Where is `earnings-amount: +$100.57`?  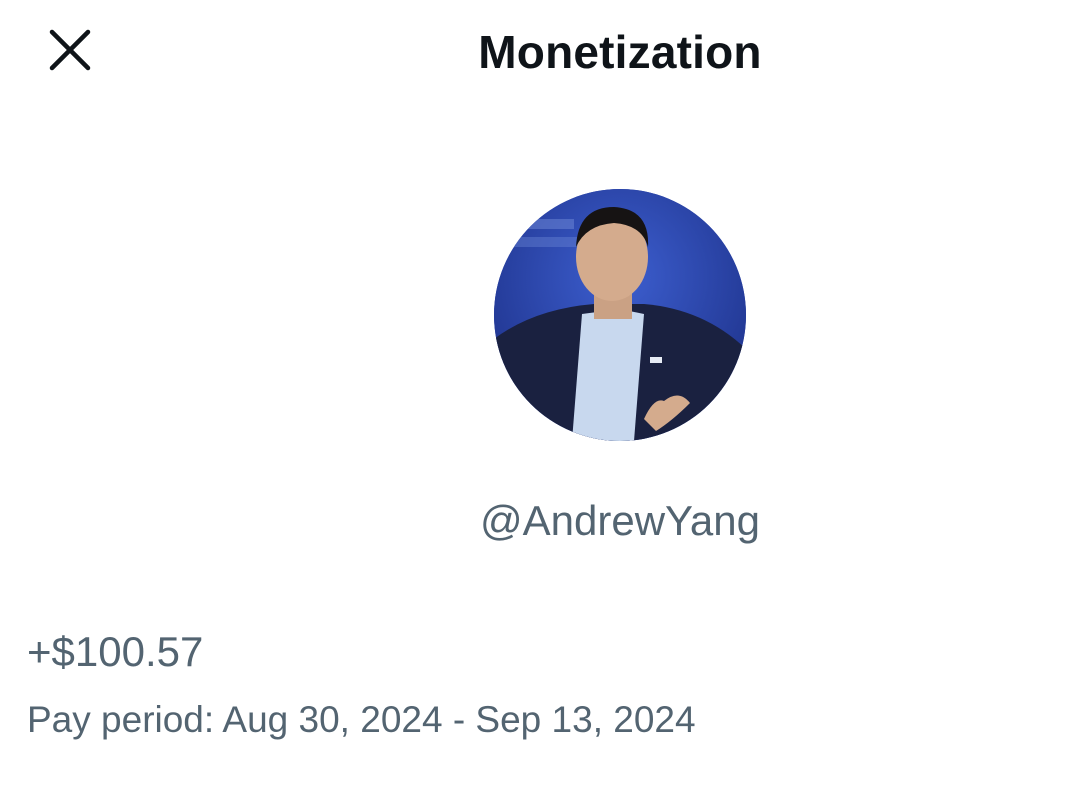
earnings-amount: +$100.57 is located at coordinates (115, 651).